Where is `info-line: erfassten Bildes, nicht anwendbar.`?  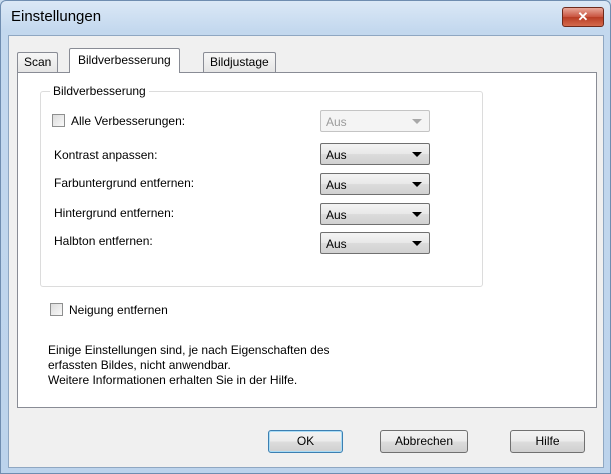 info-line: erfassten Bildes, nicht anwendbar. is located at coordinates (139, 365).